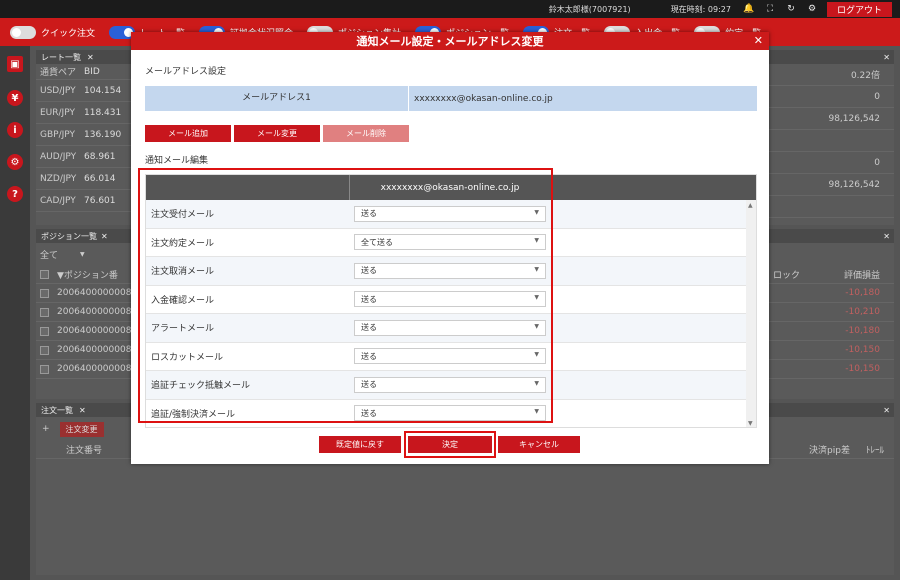 This screenshot has width=900, height=580. I want to click on rate-row: USD/JPY 104.154, so click(83, 91).